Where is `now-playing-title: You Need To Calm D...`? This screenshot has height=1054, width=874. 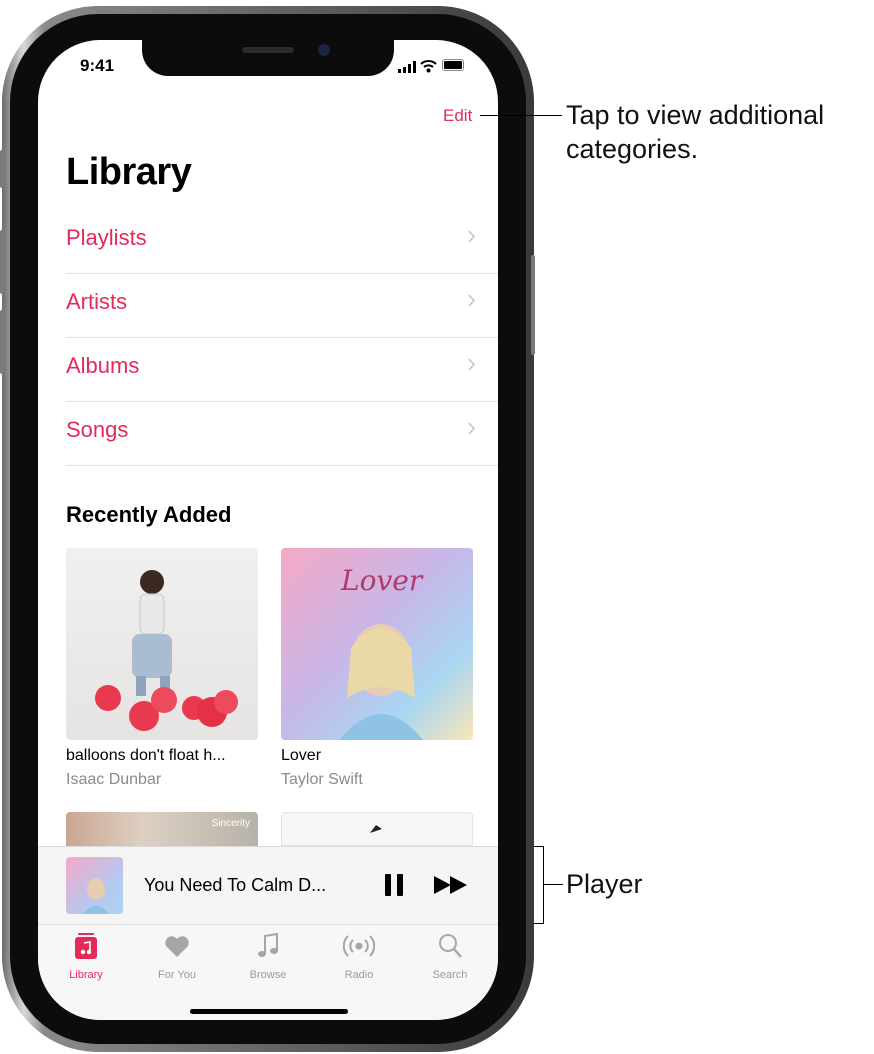
now-playing-title: You Need To Calm D... is located at coordinates (235, 885).